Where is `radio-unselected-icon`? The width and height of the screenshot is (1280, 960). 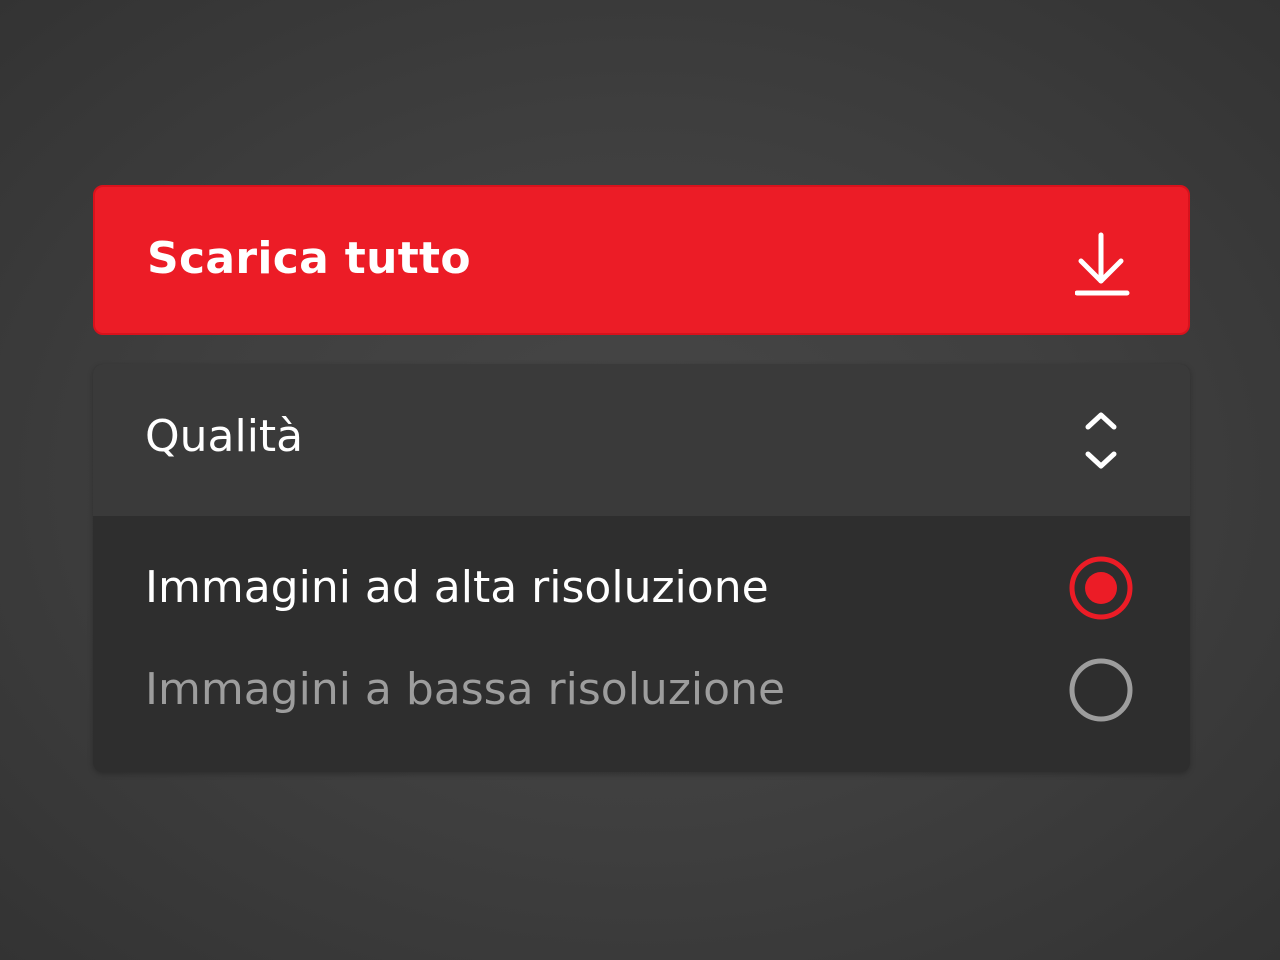
radio-unselected-icon is located at coordinates (1101, 690).